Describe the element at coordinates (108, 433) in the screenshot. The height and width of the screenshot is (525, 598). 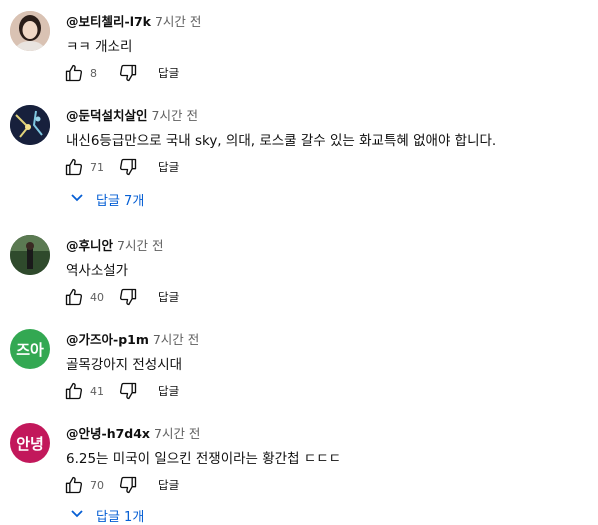
I see `author-name: @안녕-h7d4x` at that location.